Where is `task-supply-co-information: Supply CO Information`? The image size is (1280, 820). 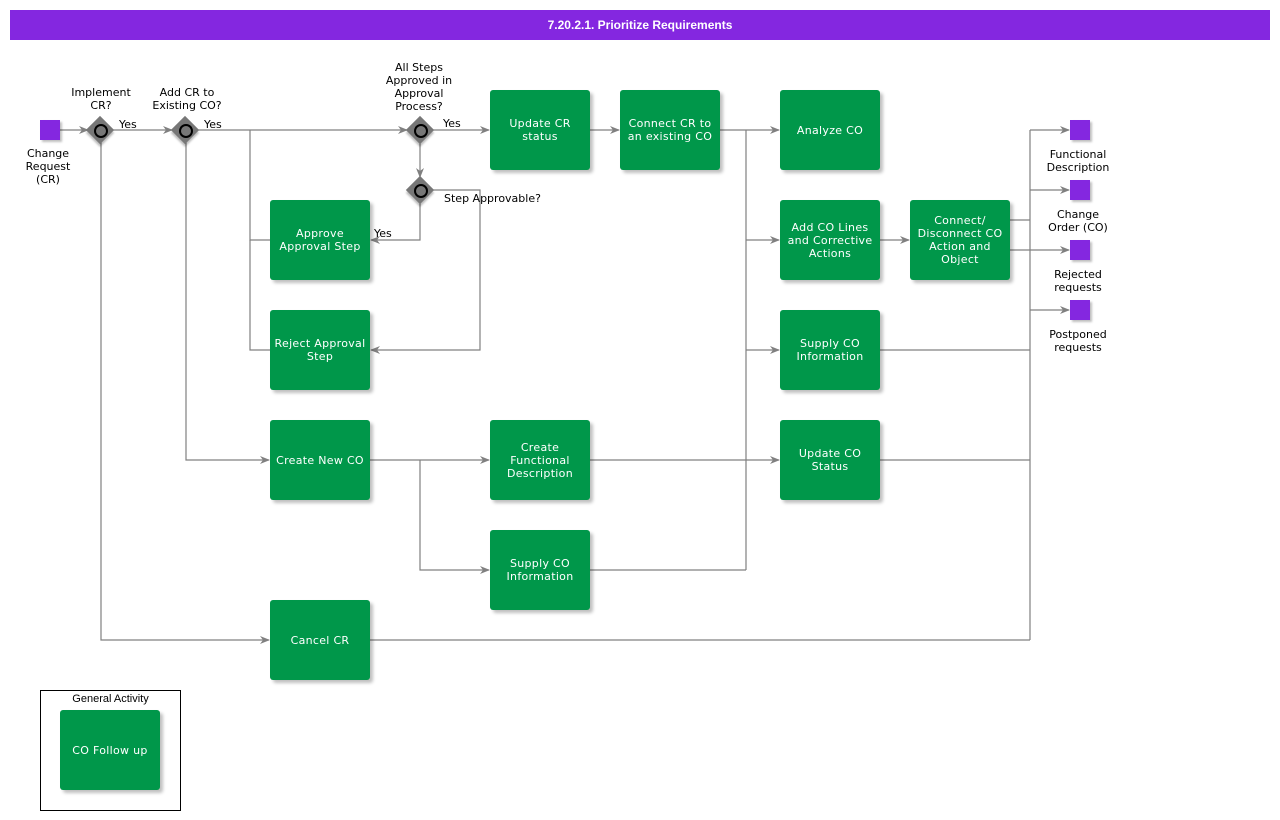
task-supply-co-information: Supply CO Information is located at coordinates (830, 350).